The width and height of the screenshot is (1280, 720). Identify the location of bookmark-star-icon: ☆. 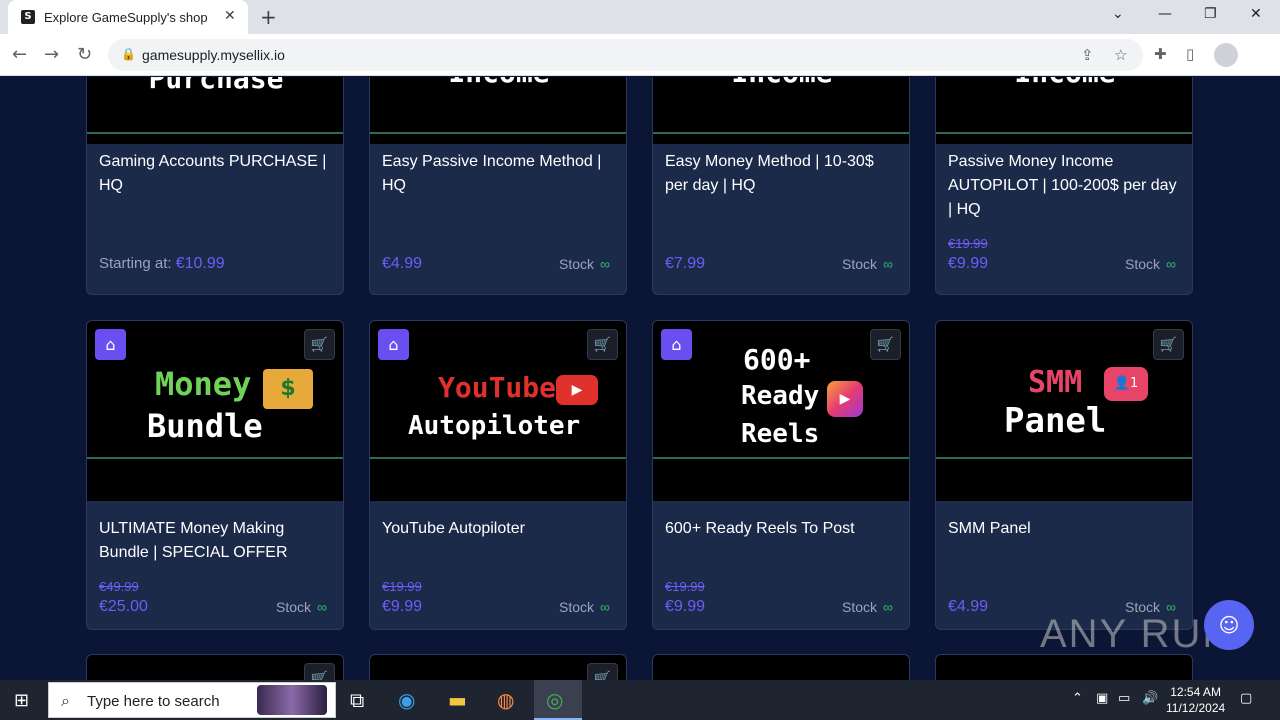
(1120, 55).